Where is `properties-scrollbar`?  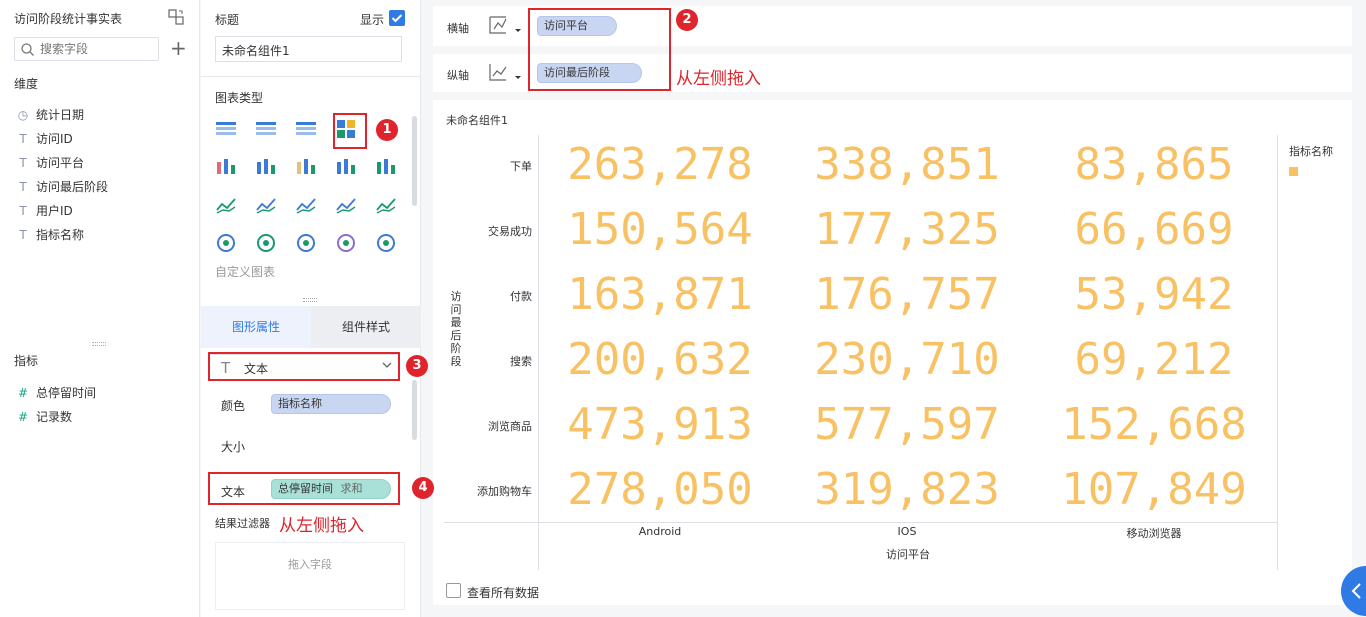
properties-scrollbar is located at coordinates (414, 410).